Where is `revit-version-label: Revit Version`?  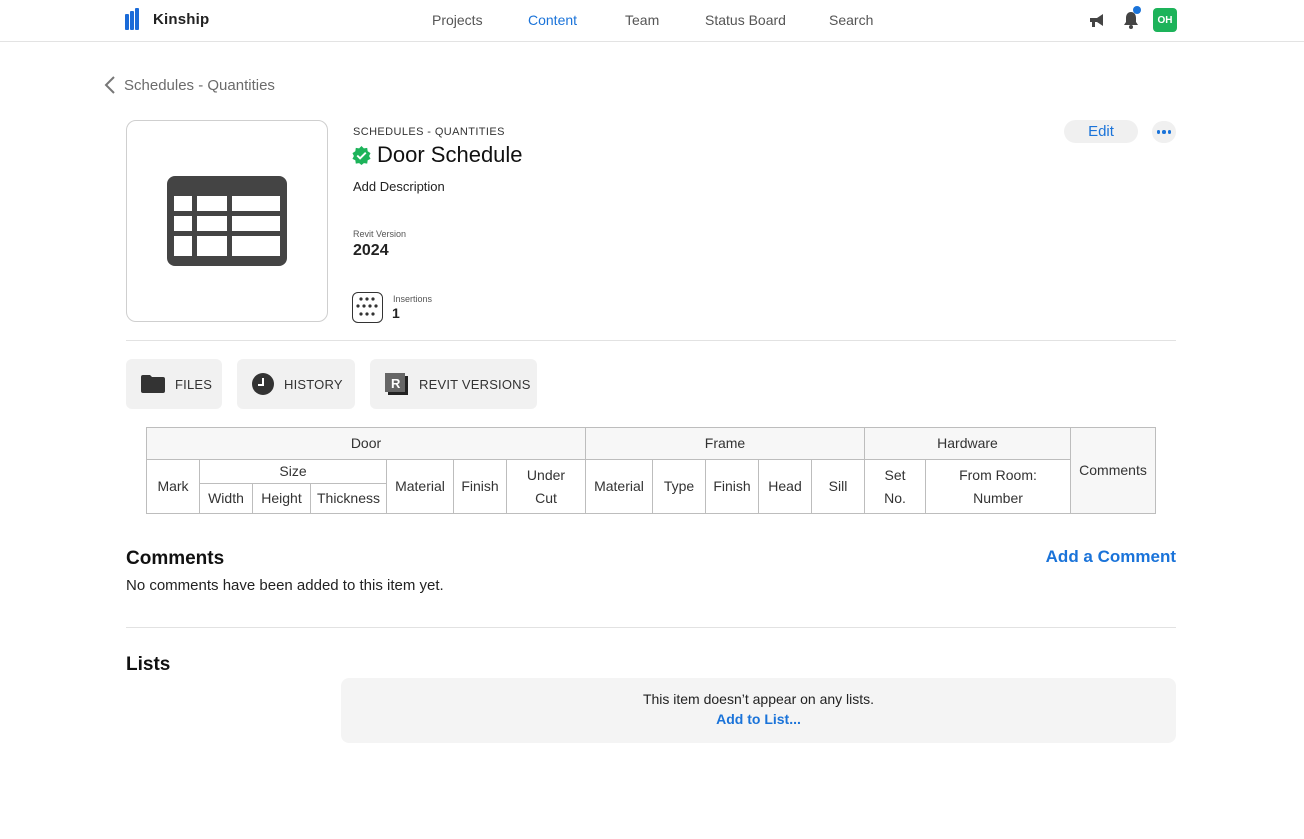 revit-version-label: Revit Version is located at coordinates (380, 234).